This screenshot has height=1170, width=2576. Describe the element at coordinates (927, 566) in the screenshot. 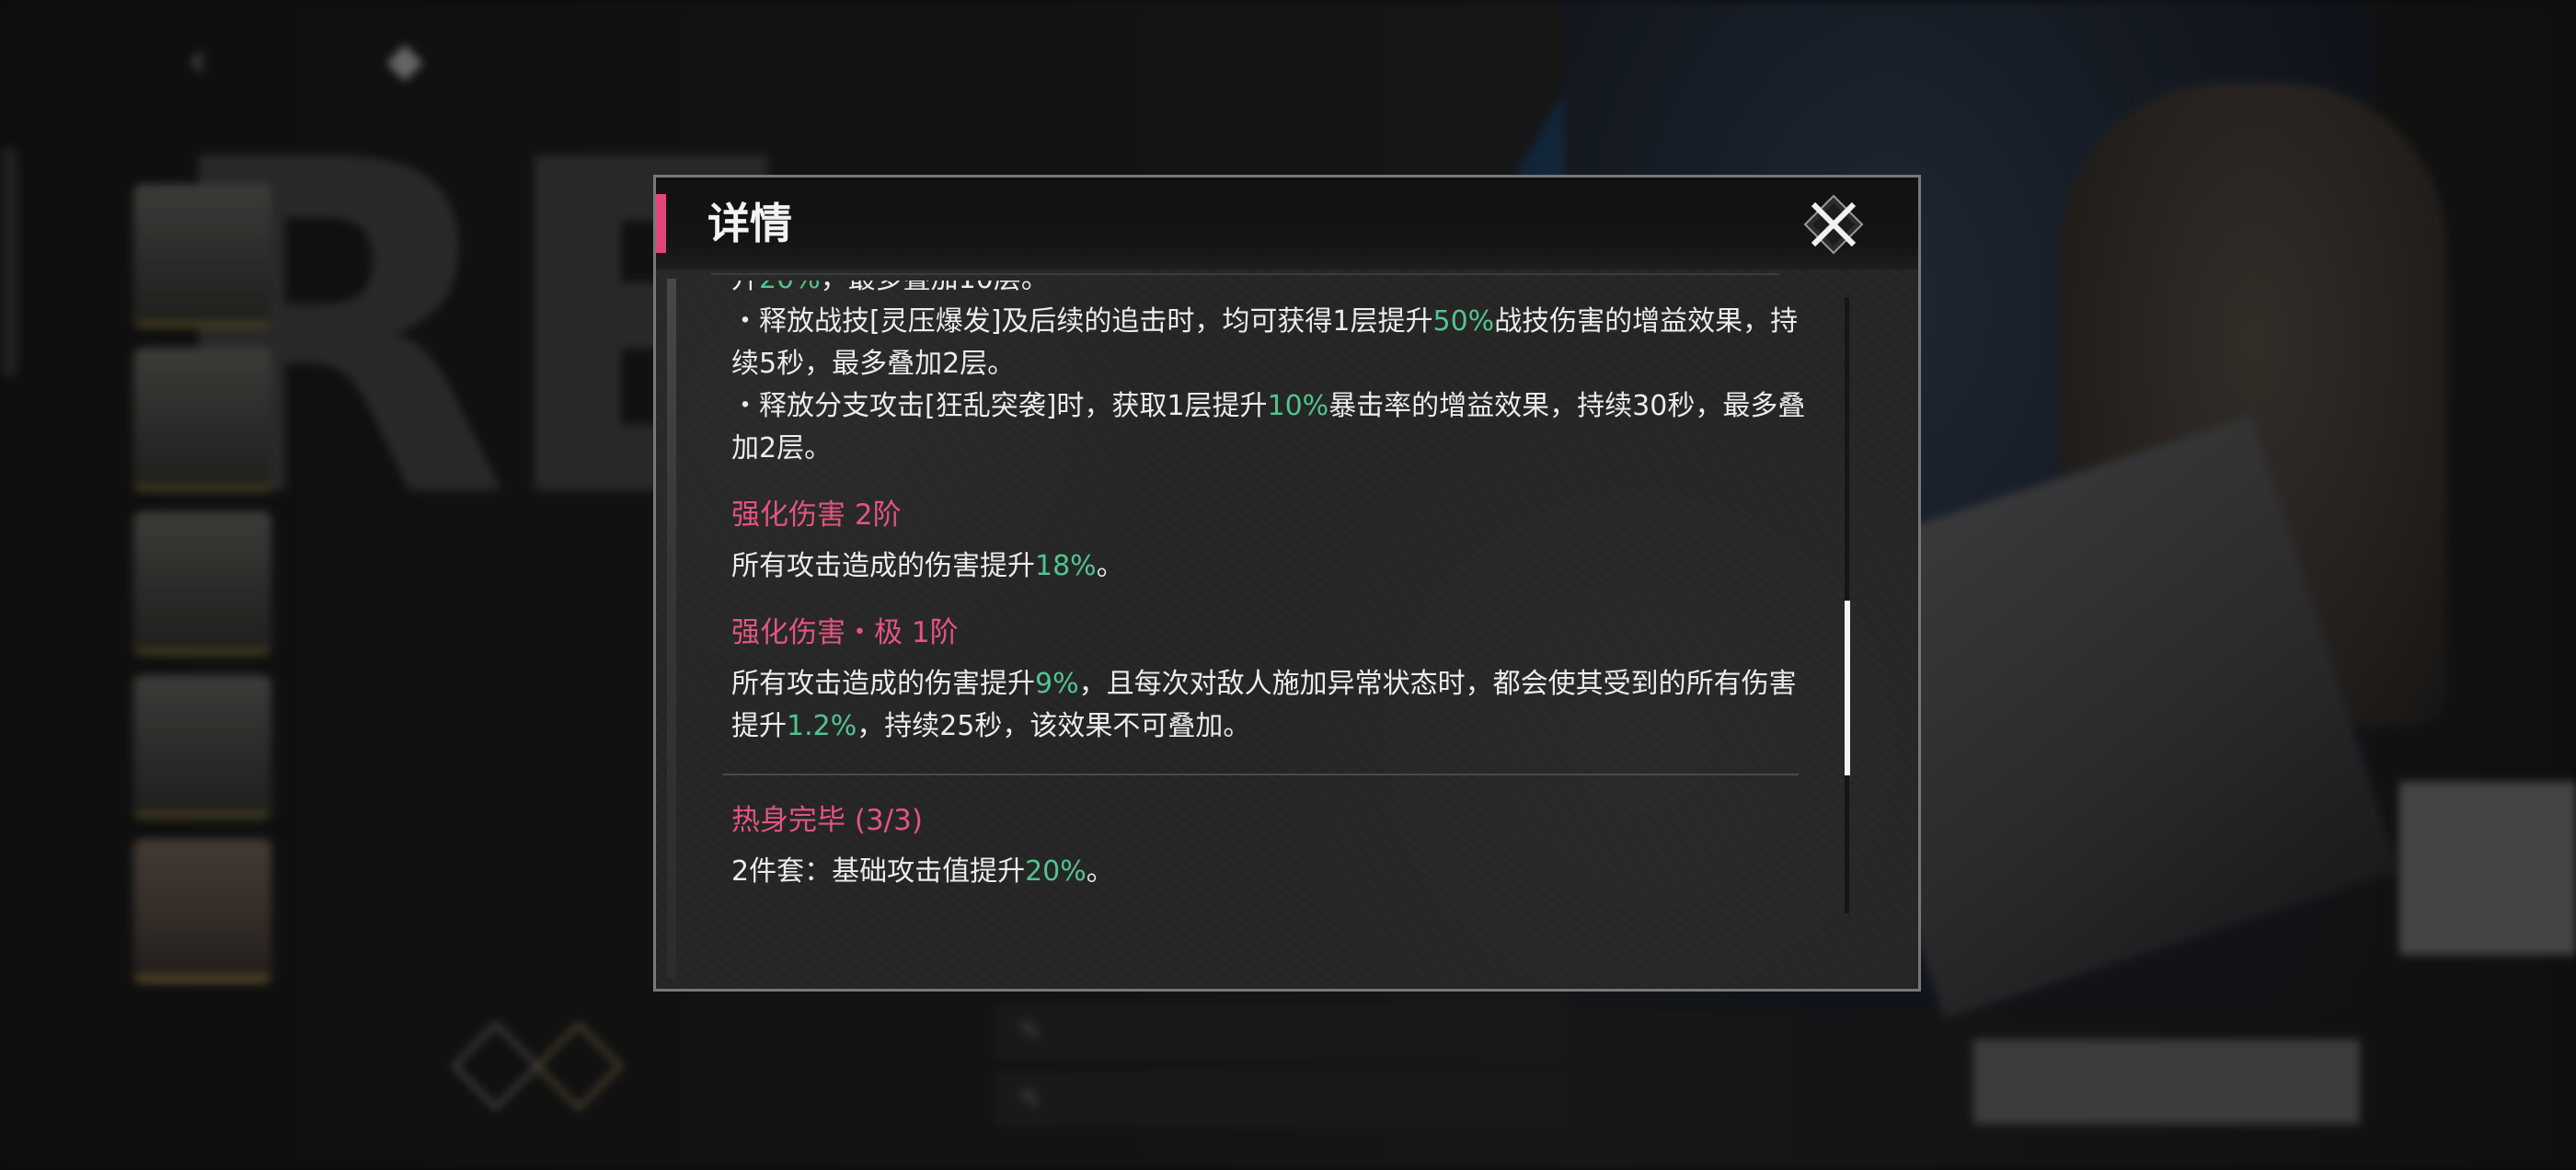

I see `section-text: 所有攻击造成的伤害提升18%。` at that location.